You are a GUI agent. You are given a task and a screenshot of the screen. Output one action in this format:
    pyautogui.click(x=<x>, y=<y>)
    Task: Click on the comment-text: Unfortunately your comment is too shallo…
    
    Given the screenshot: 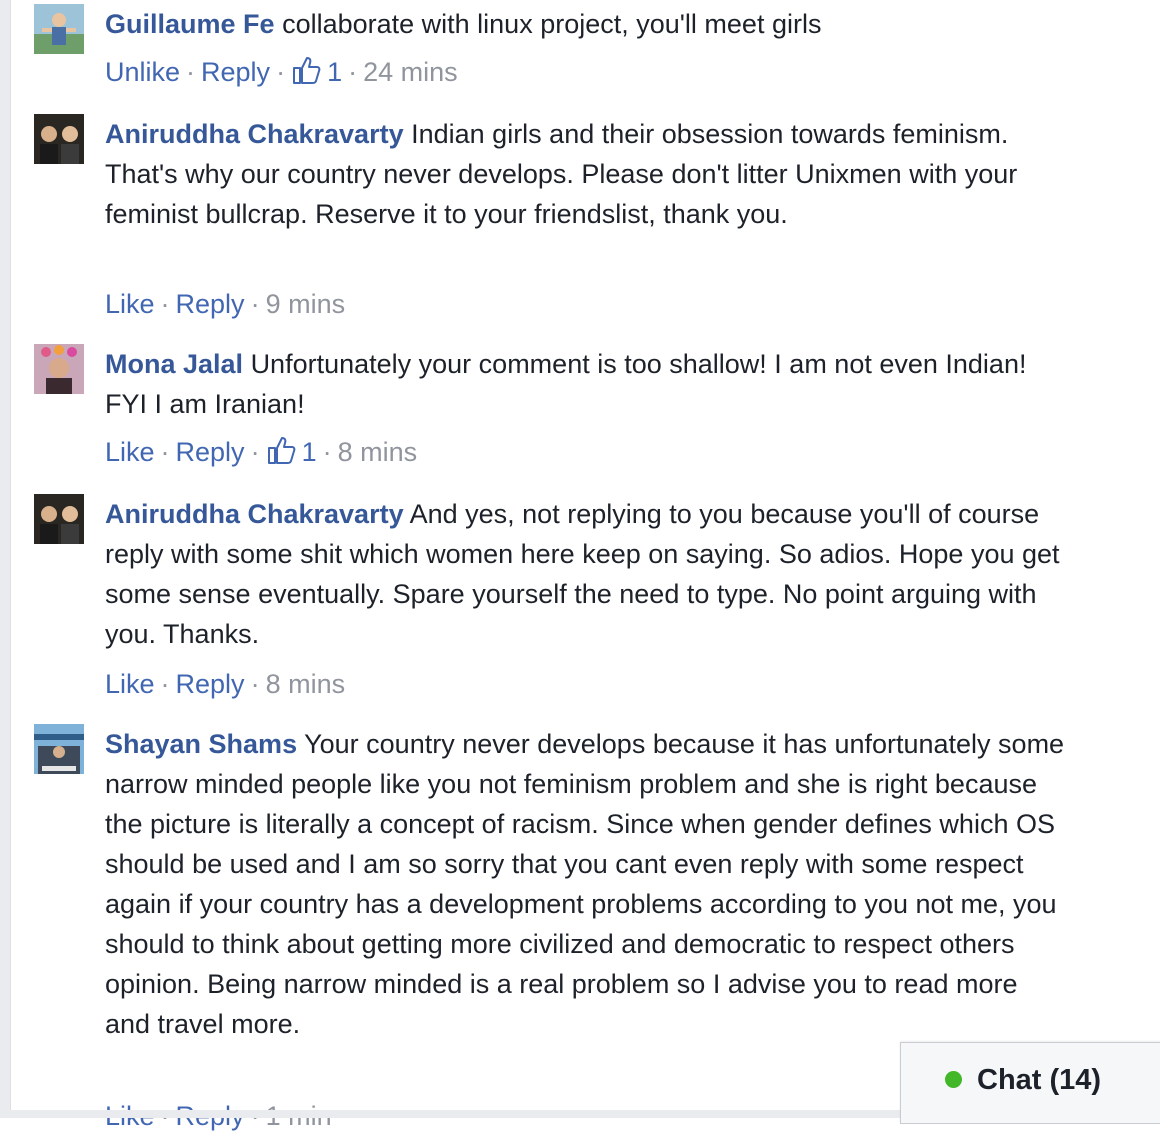 What is the action you would take?
    pyautogui.click(x=566, y=384)
    